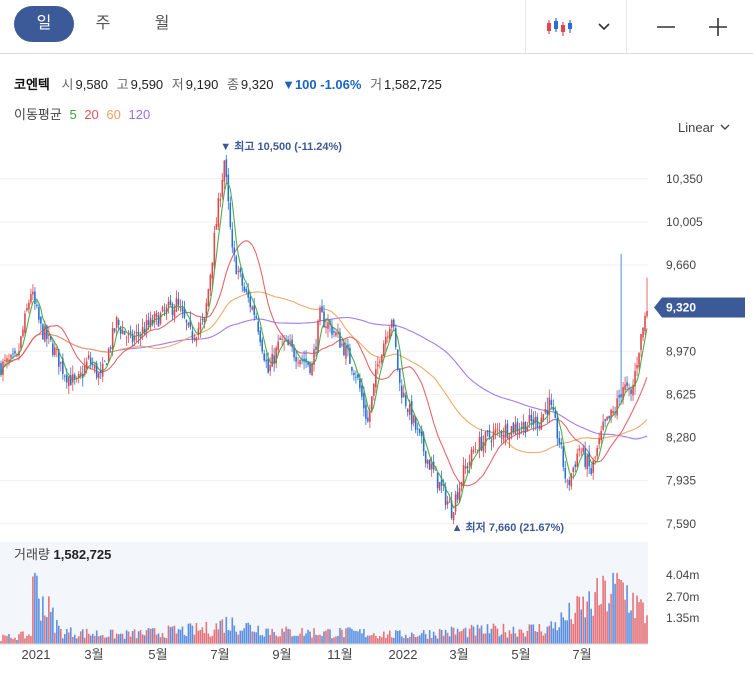 This screenshot has width=753, height=694. What do you see at coordinates (91, 114) in the screenshot?
I see `ma-20: 20` at bounding box center [91, 114].